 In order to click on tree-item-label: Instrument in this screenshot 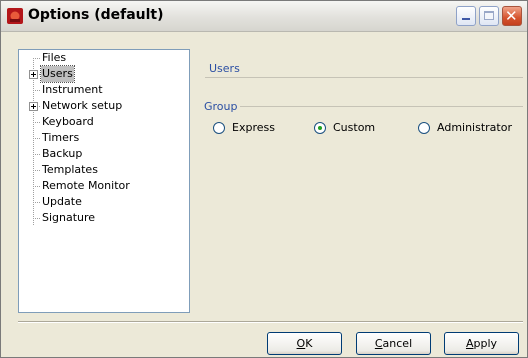, I will do `click(72, 89)`.